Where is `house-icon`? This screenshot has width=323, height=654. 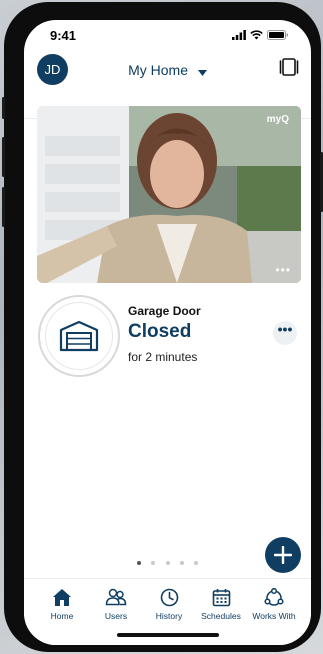
house-icon is located at coordinates (62, 597).